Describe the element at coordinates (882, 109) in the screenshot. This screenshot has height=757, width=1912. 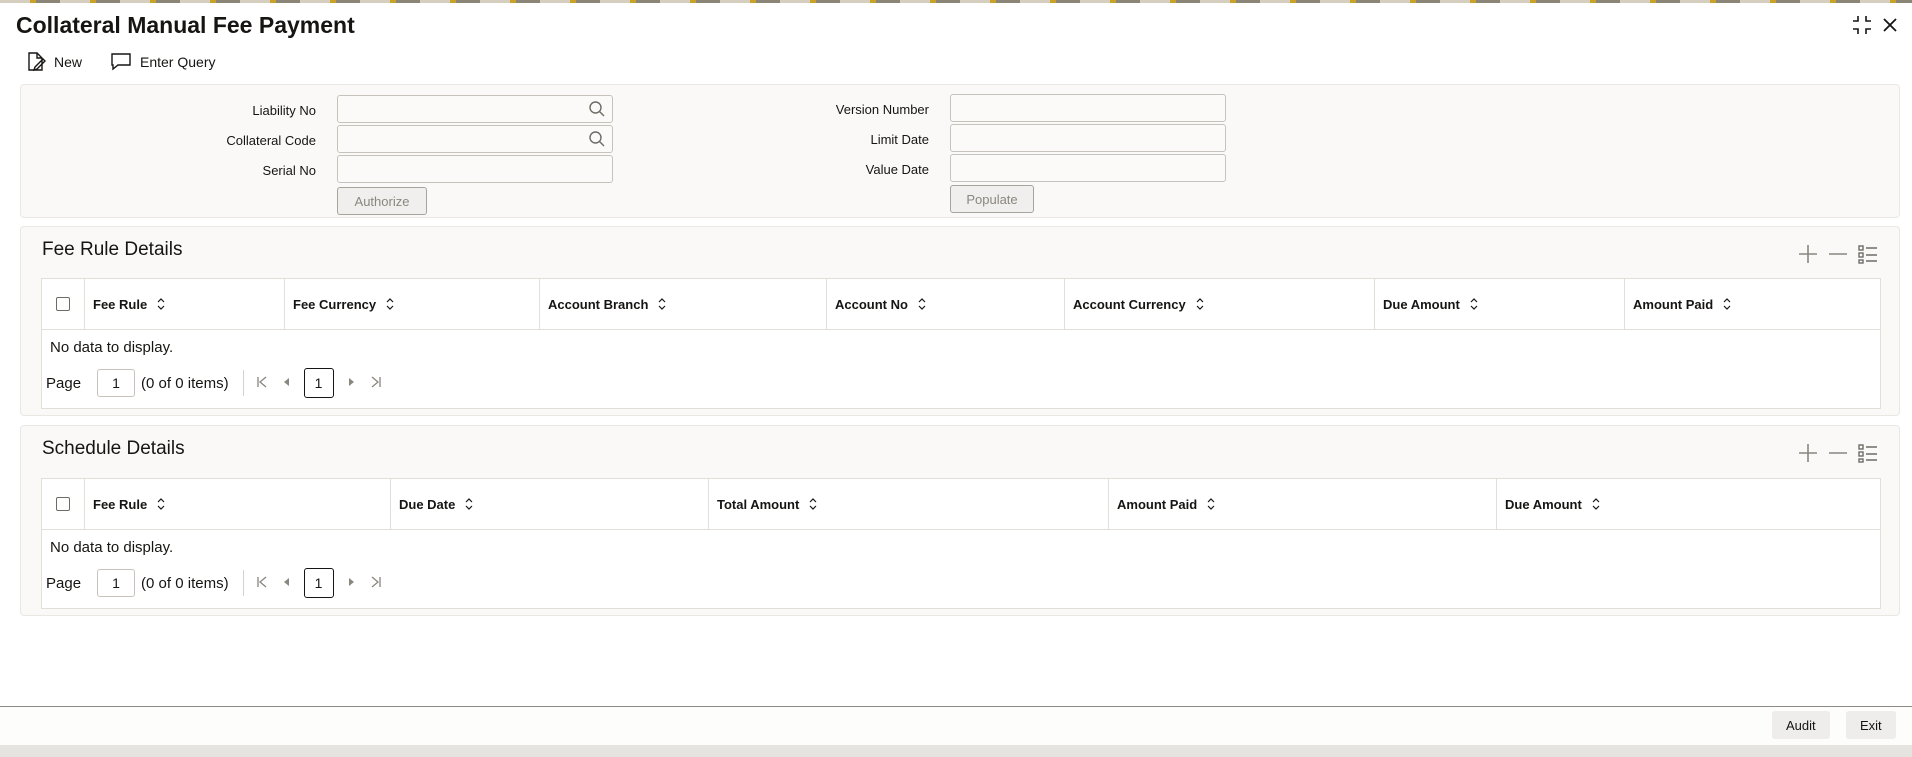
I see `version-number-label: Version Number` at that location.